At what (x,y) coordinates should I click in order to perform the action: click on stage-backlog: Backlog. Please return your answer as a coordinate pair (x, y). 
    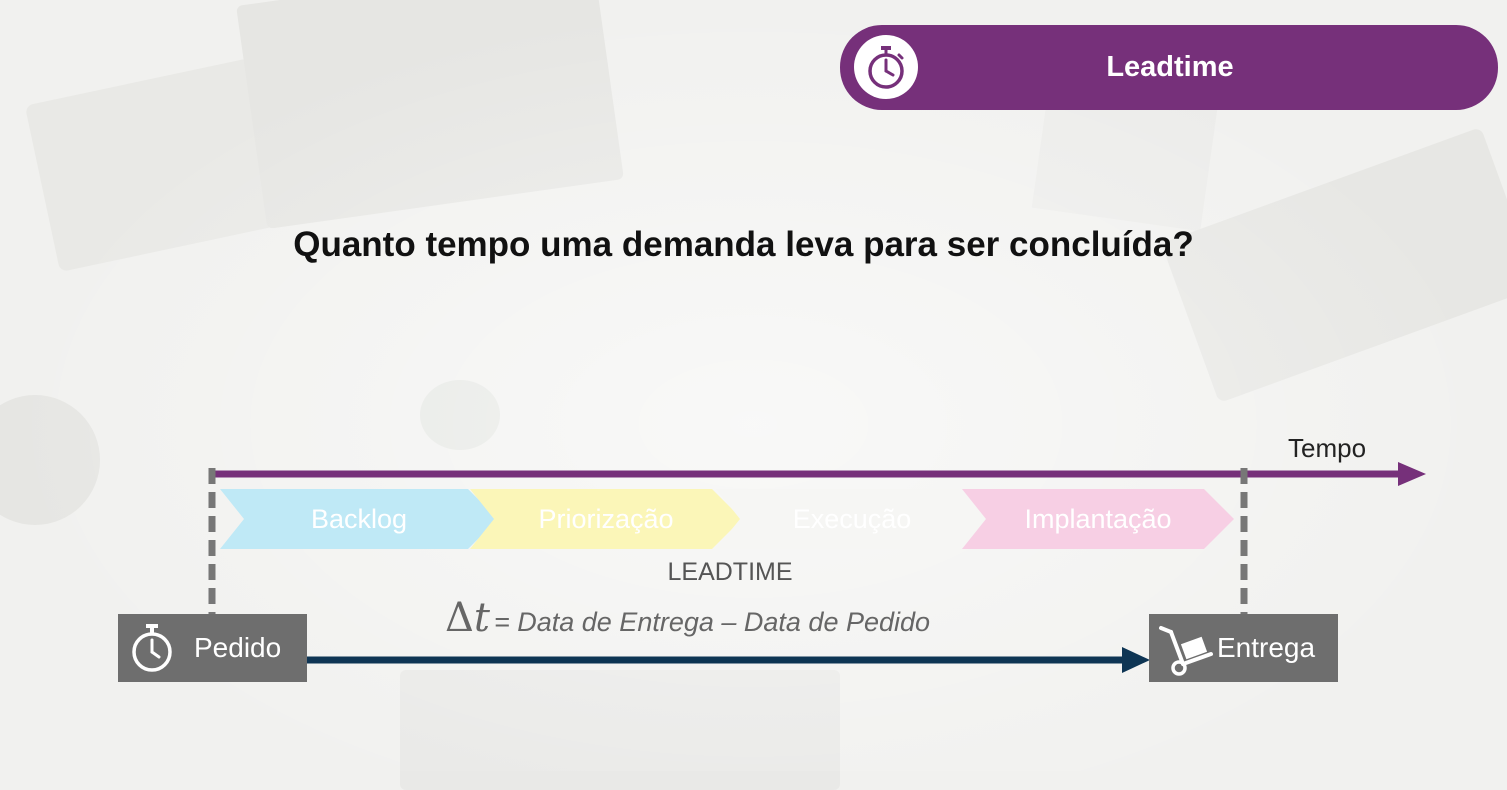
    Looking at the image, I should click on (359, 519).